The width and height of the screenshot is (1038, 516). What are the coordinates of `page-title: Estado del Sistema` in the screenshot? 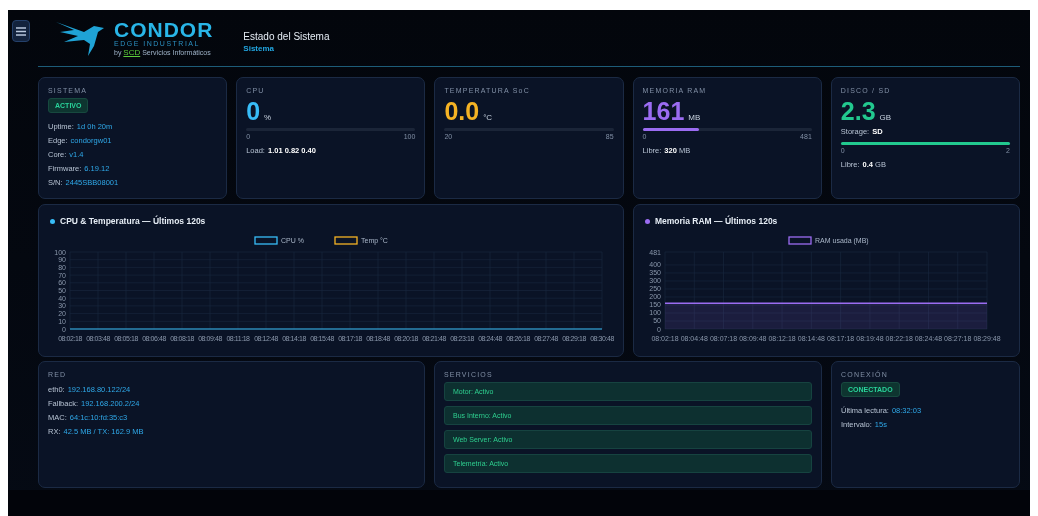 It's located at (286, 36).